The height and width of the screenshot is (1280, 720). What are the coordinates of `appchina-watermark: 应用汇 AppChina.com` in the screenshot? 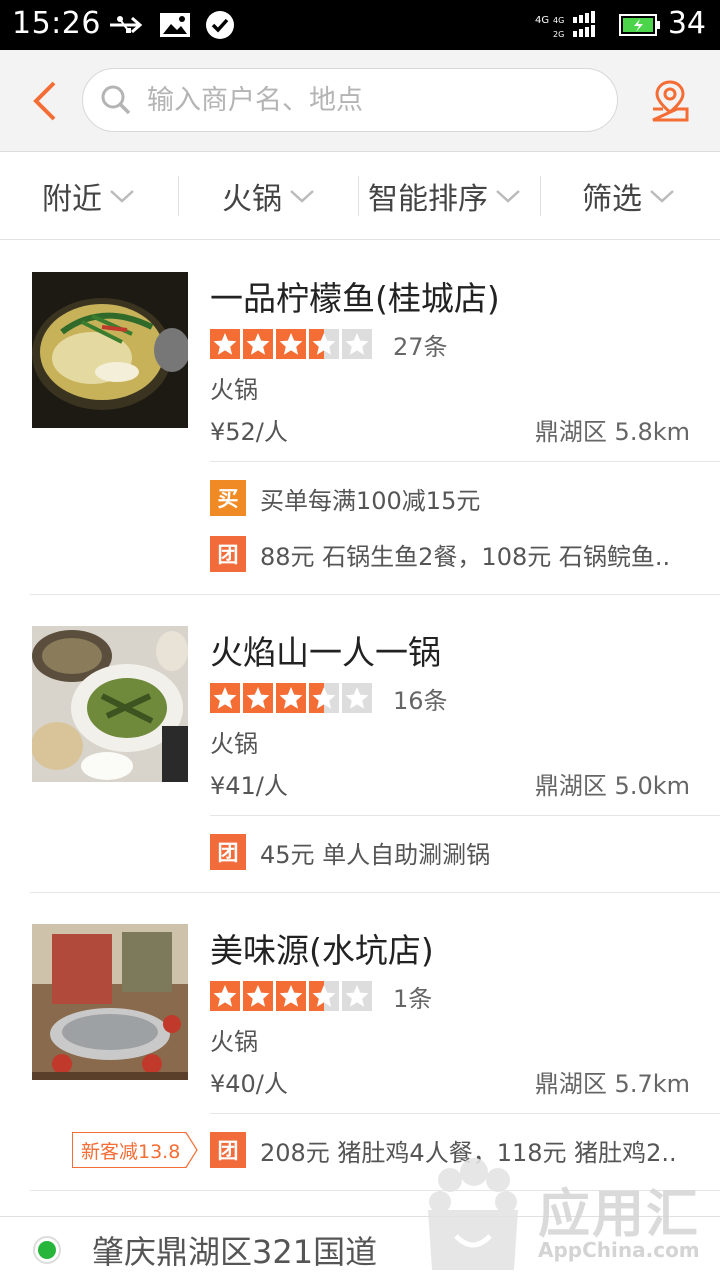 It's located at (568, 1215).